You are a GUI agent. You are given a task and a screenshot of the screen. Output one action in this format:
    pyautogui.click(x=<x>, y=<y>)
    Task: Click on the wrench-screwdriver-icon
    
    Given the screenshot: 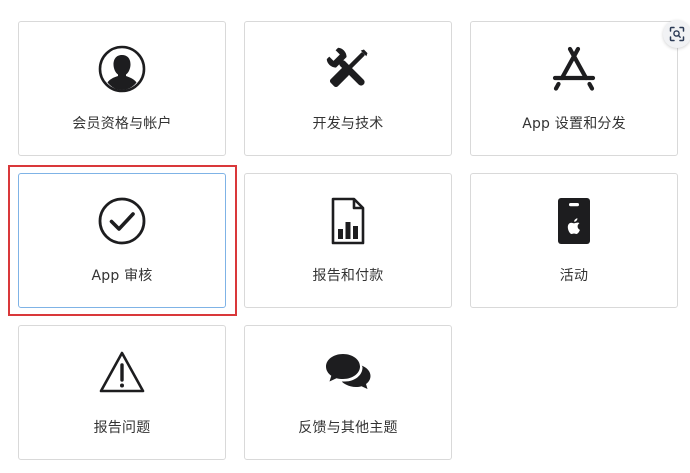 What is the action you would take?
    pyautogui.click(x=348, y=69)
    